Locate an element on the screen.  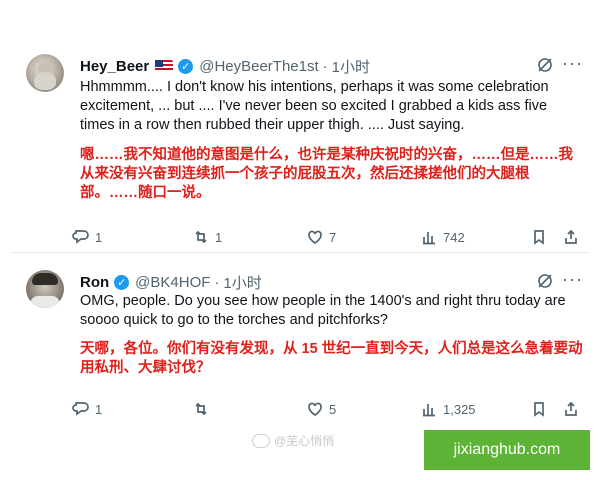
display-name: Ron is located at coordinates (94, 282).